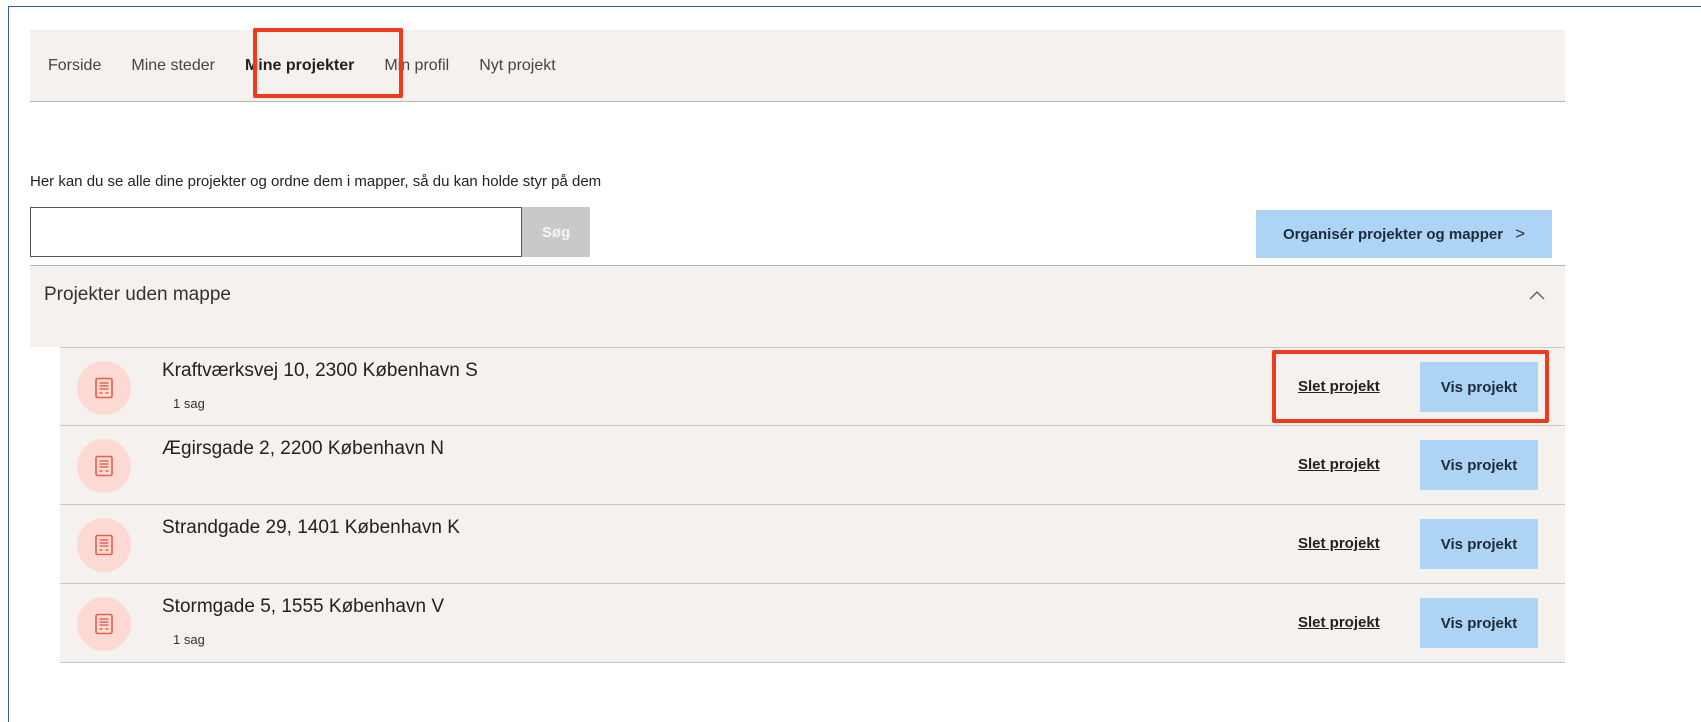 This screenshot has height=722, width=1701. What do you see at coordinates (416, 66) in the screenshot?
I see `nav-item-min-profil: Min profil` at bounding box center [416, 66].